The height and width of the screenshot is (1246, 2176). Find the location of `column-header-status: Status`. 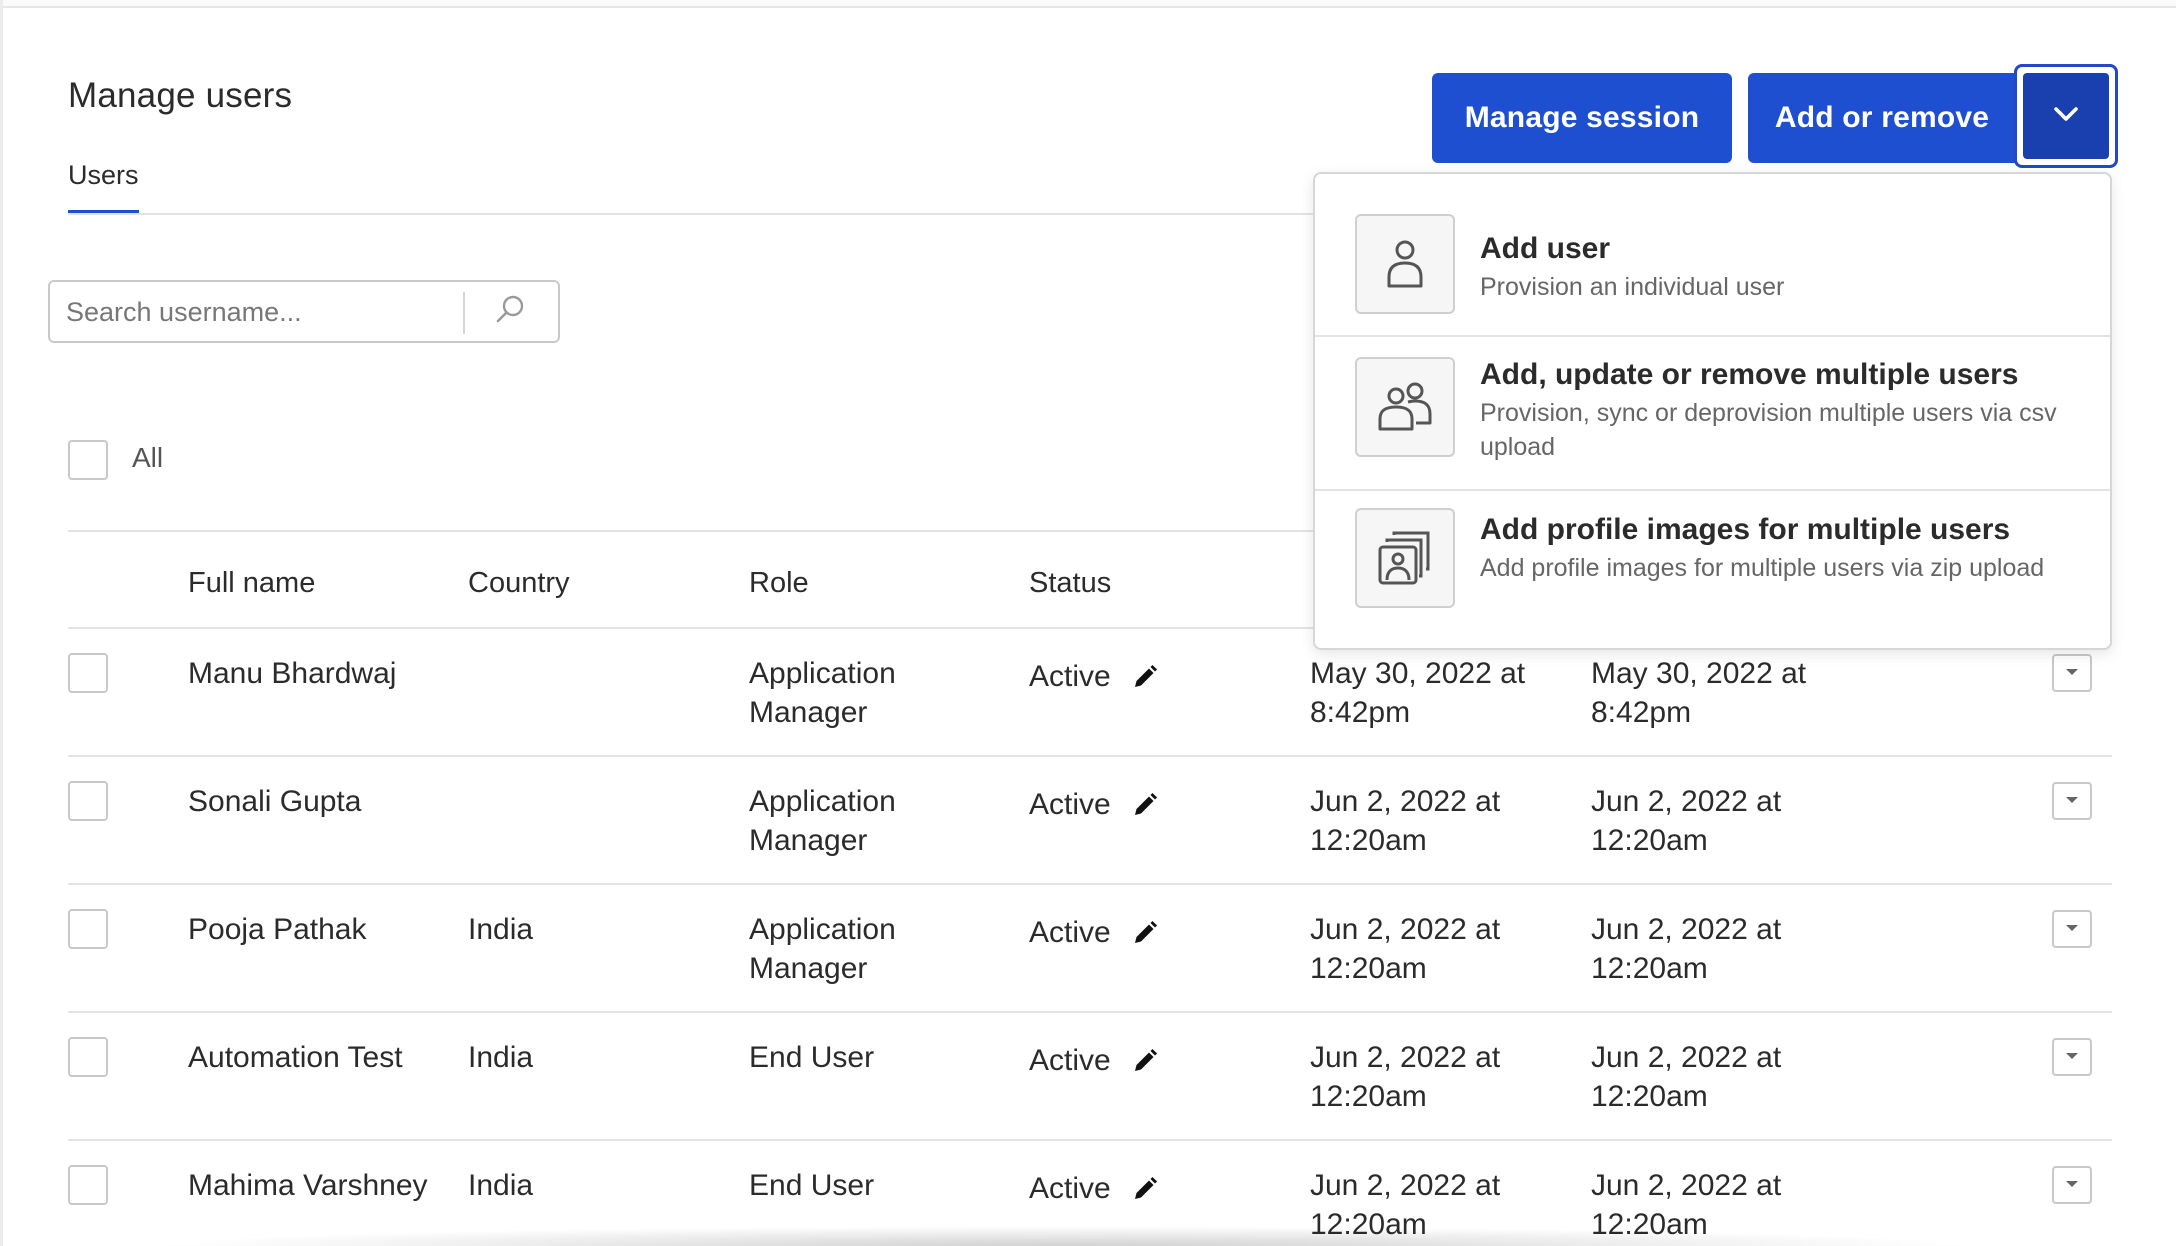

column-header-status: Status is located at coordinates (1070, 583).